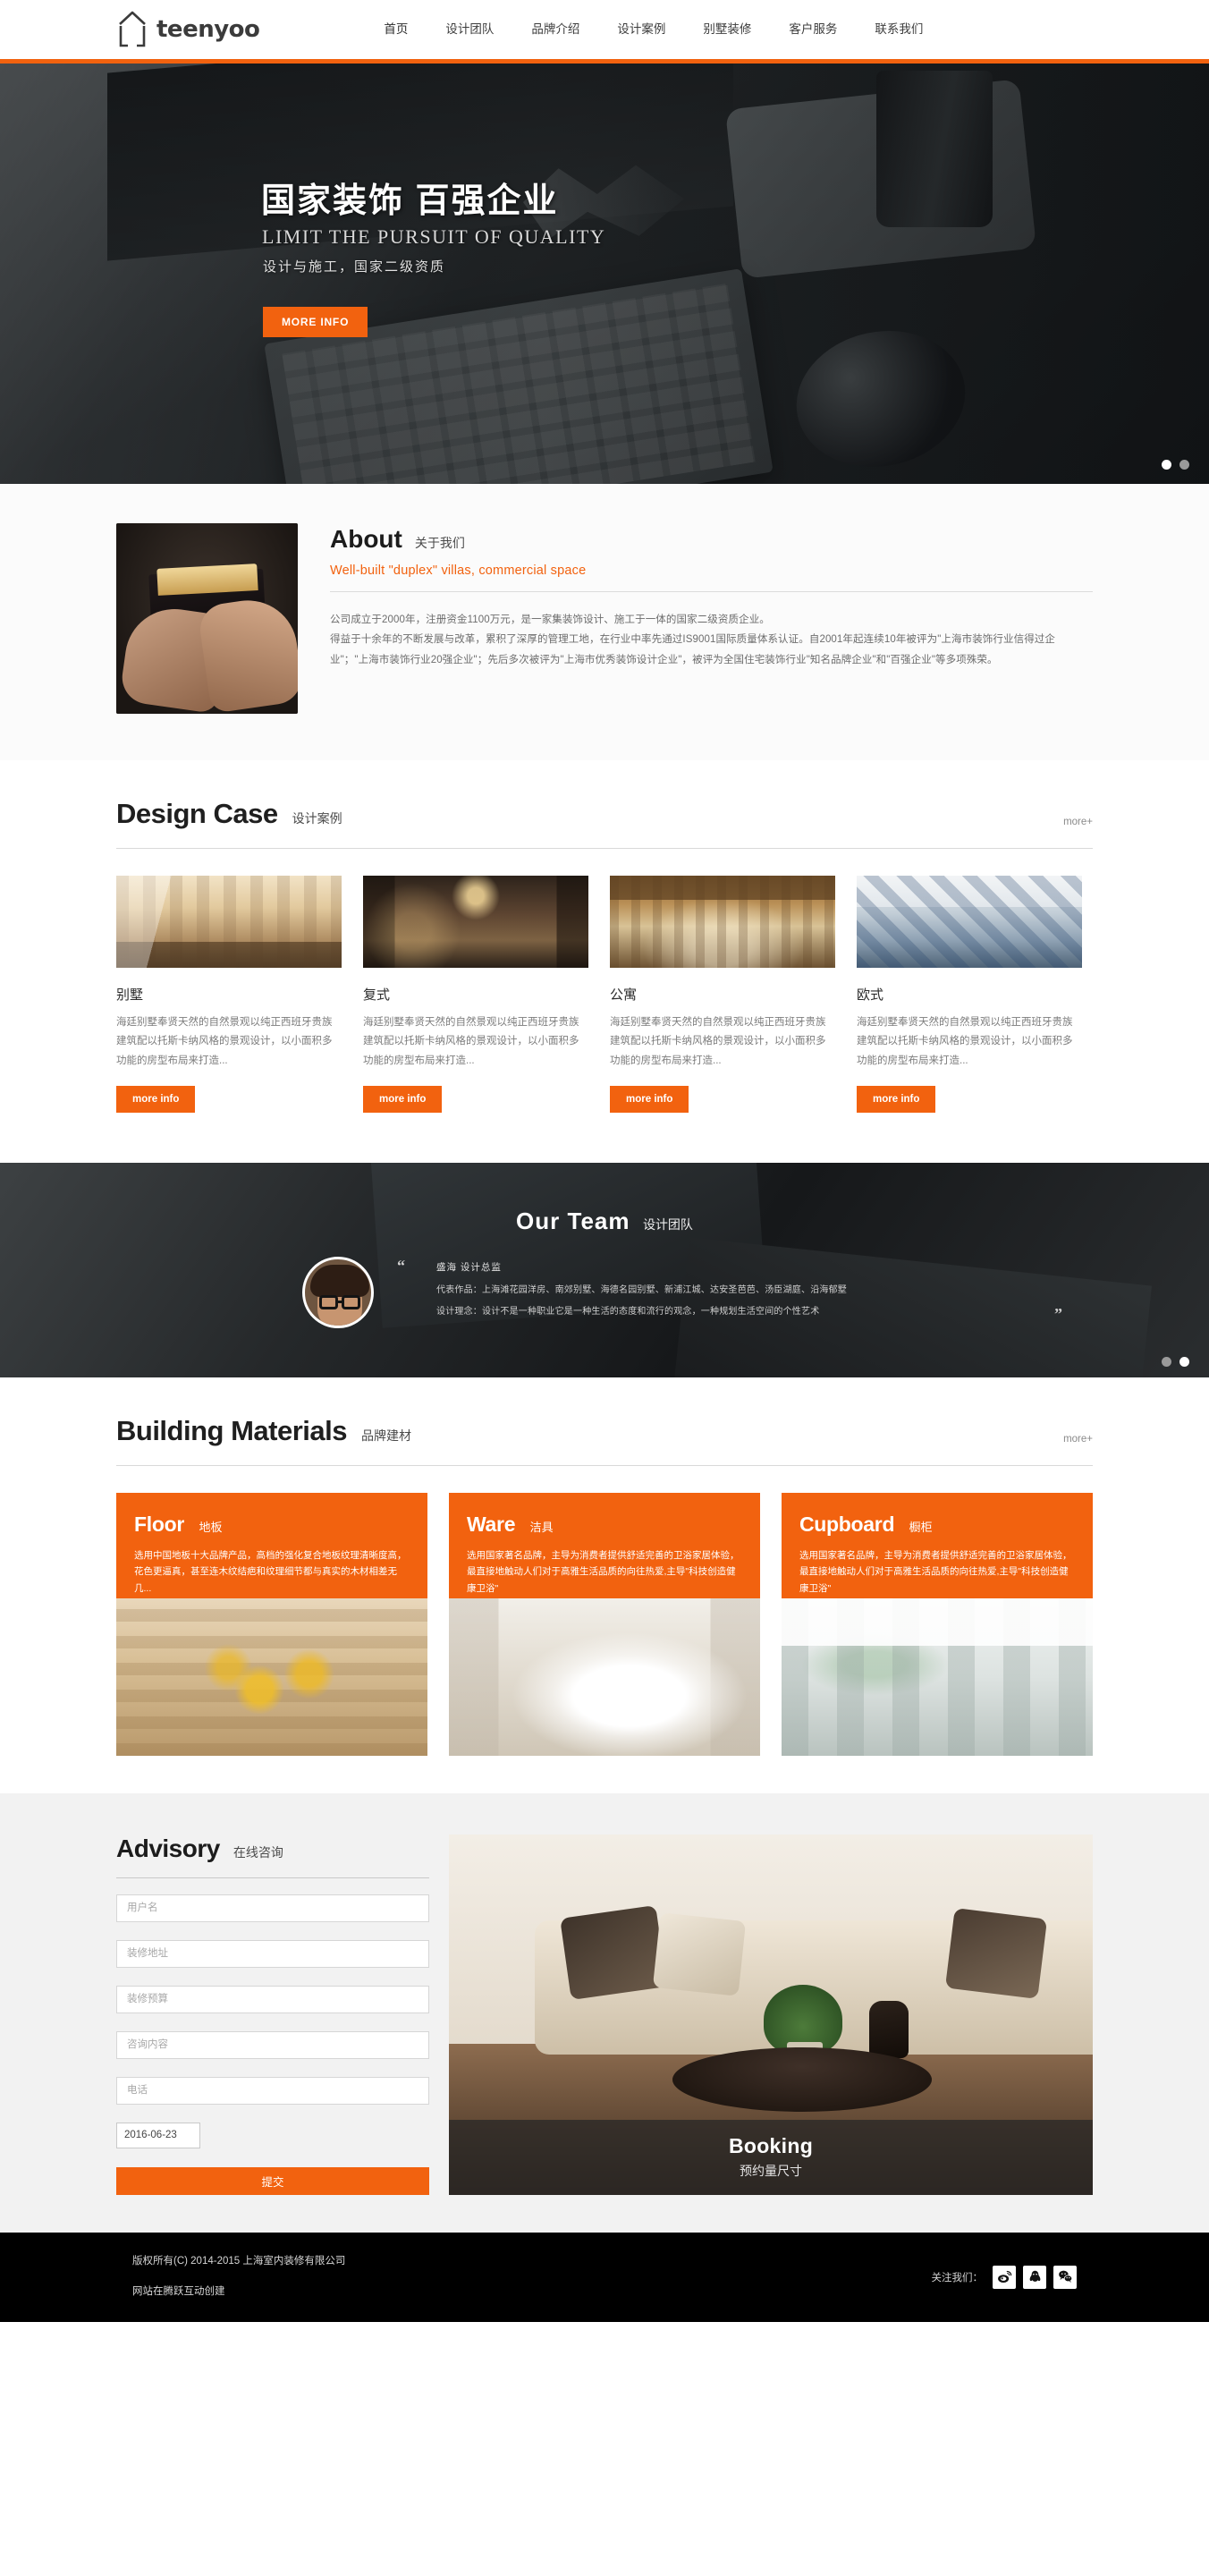 The height and width of the screenshot is (2576, 1209). Describe the element at coordinates (469, 29) in the screenshot. I see `nav-item-team: 设计团队` at that location.